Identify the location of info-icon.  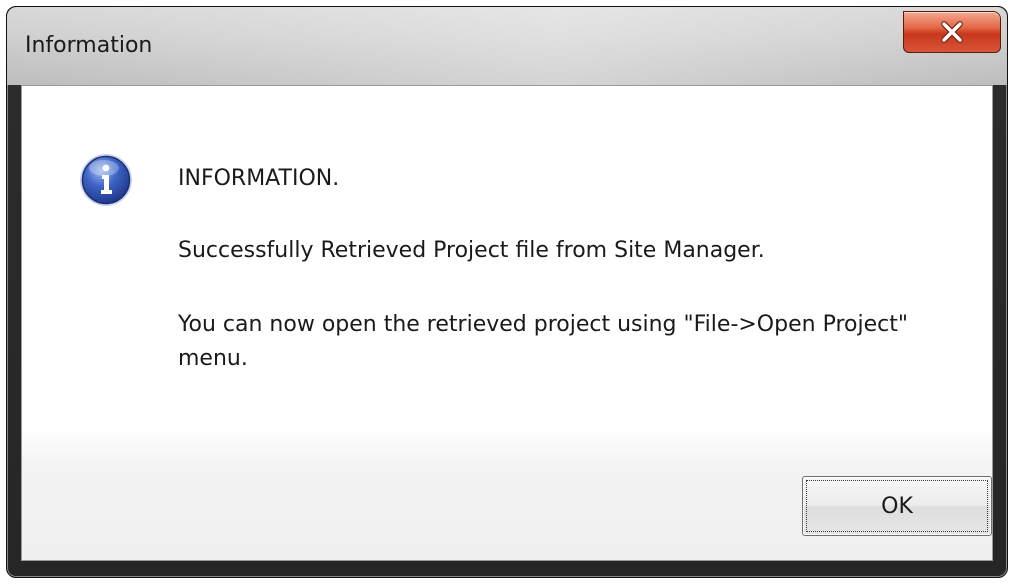
(106, 180).